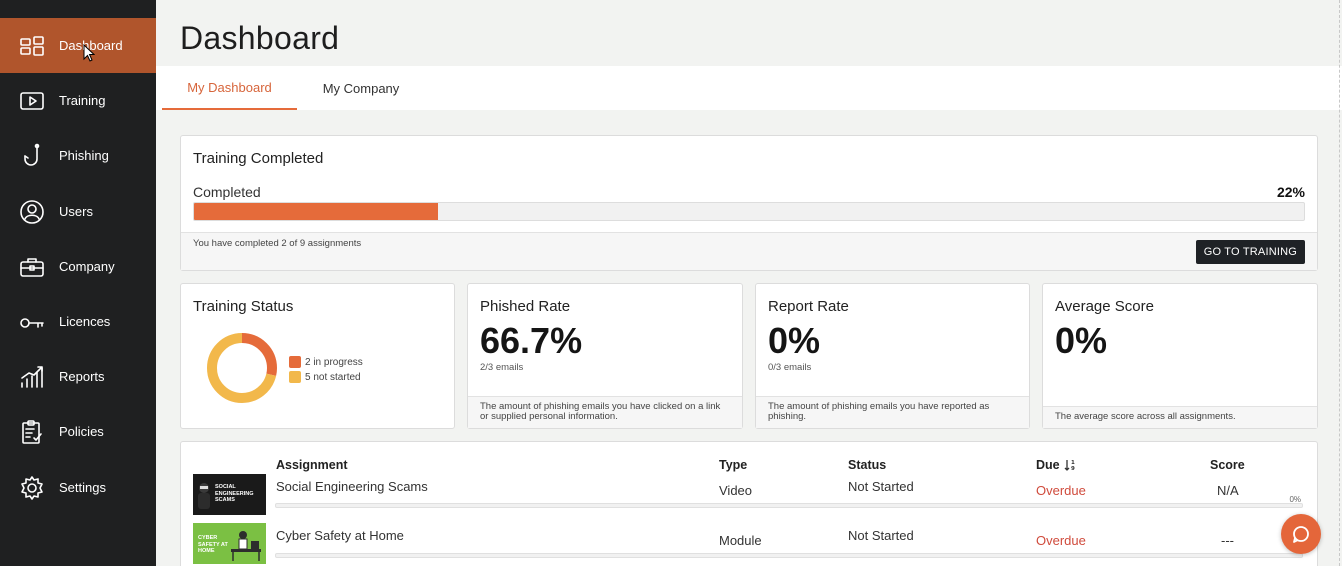 The width and height of the screenshot is (1342, 566). What do you see at coordinates (790, 367) in the screenshot?
I see `report-rate-sub: 0/3 emails` at bounding box center [790, 367].